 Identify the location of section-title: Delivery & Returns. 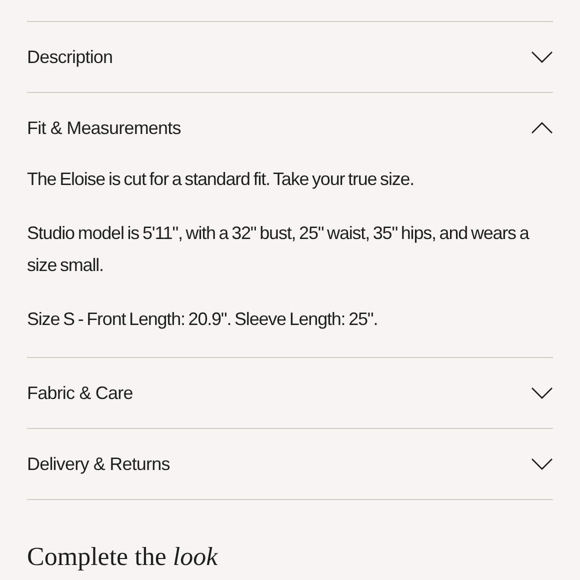
(98, 464).